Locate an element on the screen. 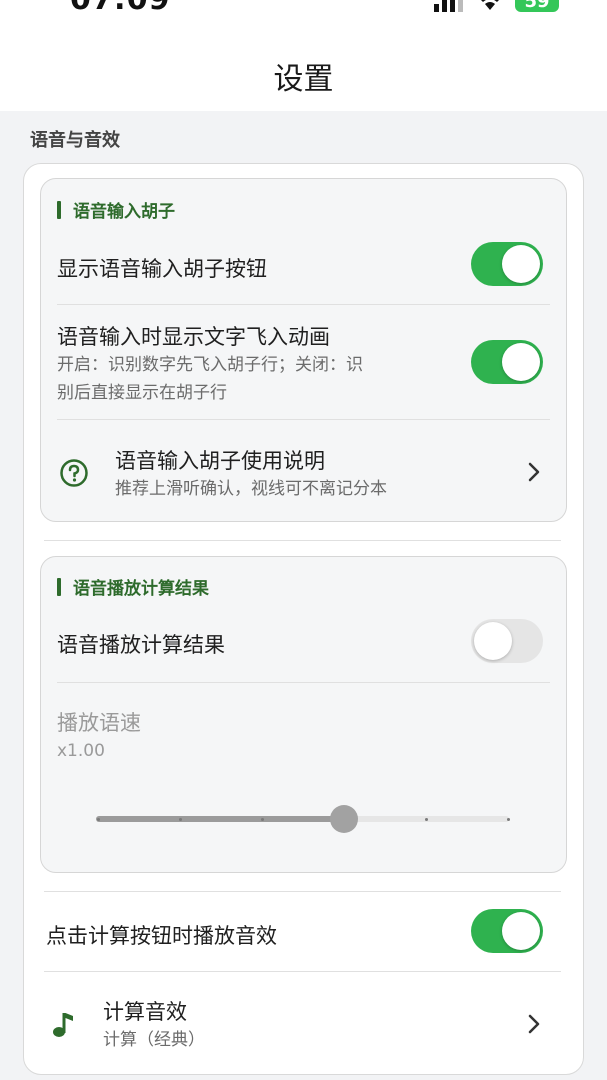  battery-indicator: 59 is located at coordinates (537, 6).